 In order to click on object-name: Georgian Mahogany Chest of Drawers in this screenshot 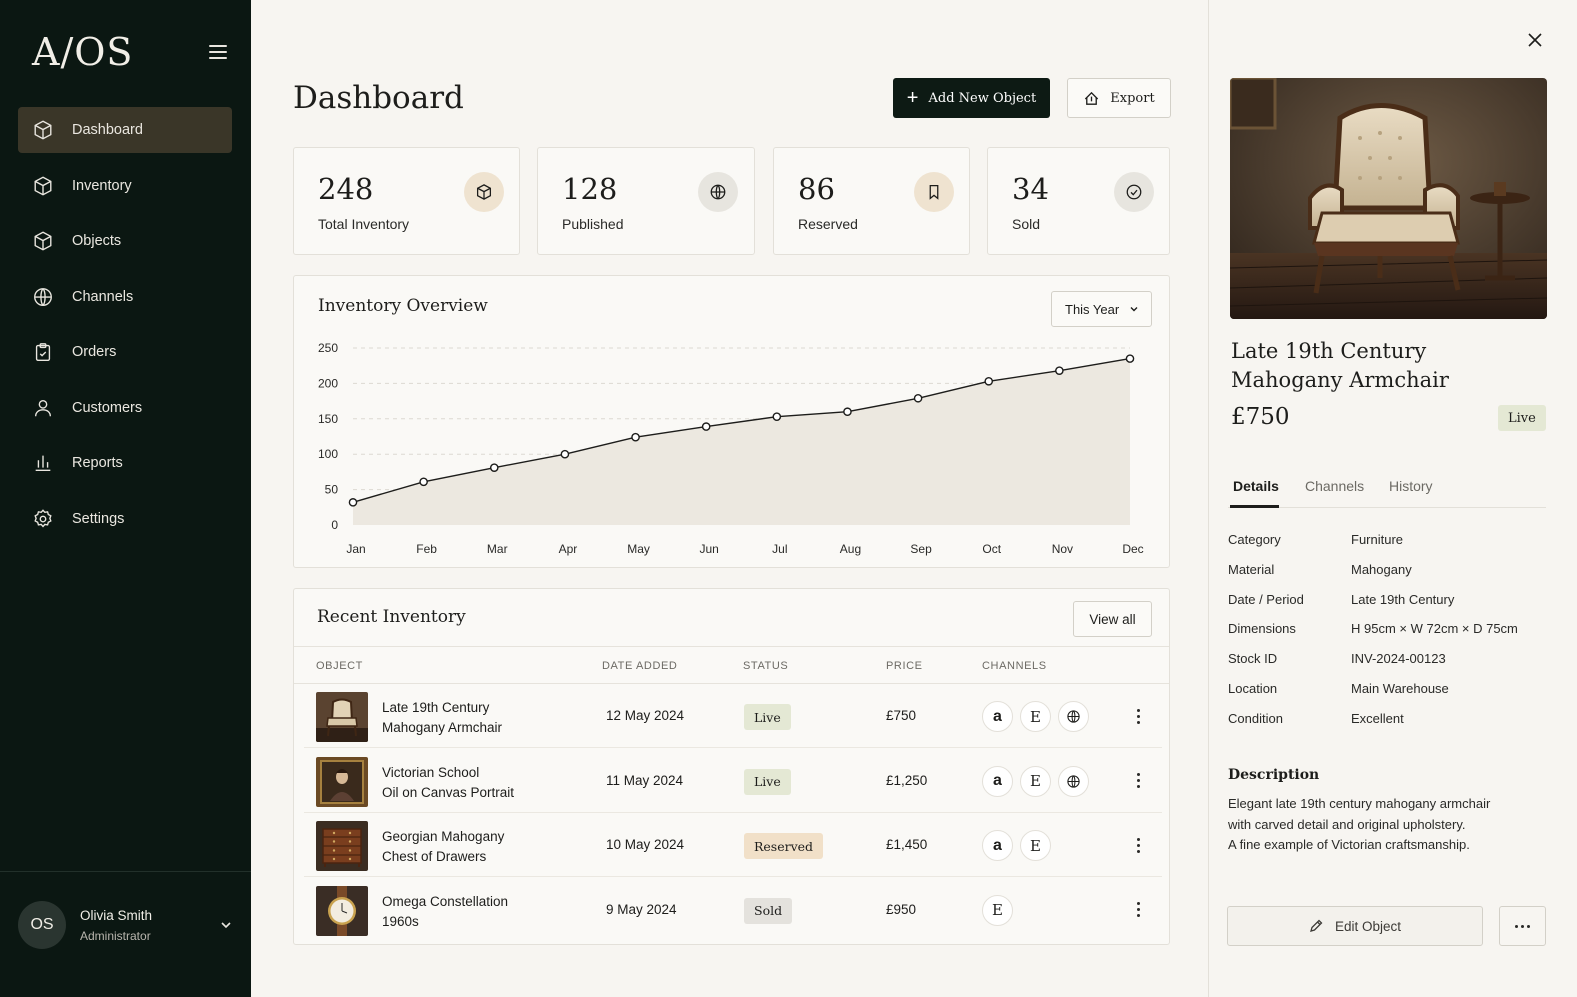, I will do `click(482, 847)`.